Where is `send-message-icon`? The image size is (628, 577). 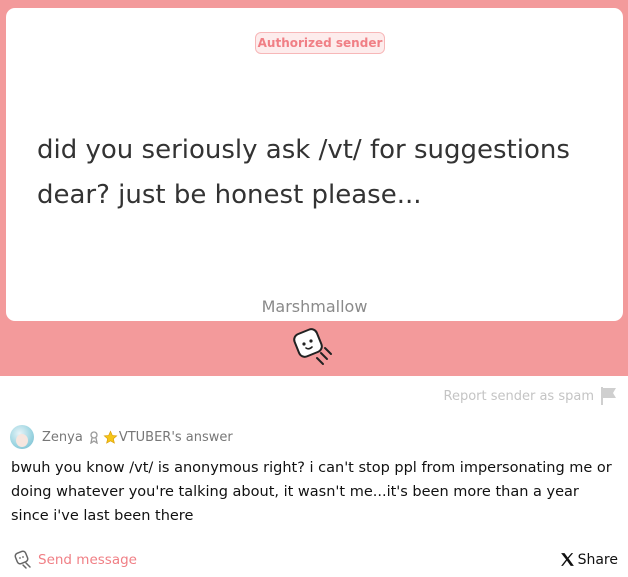
send-message-icon is located at coordinates (22, 559).